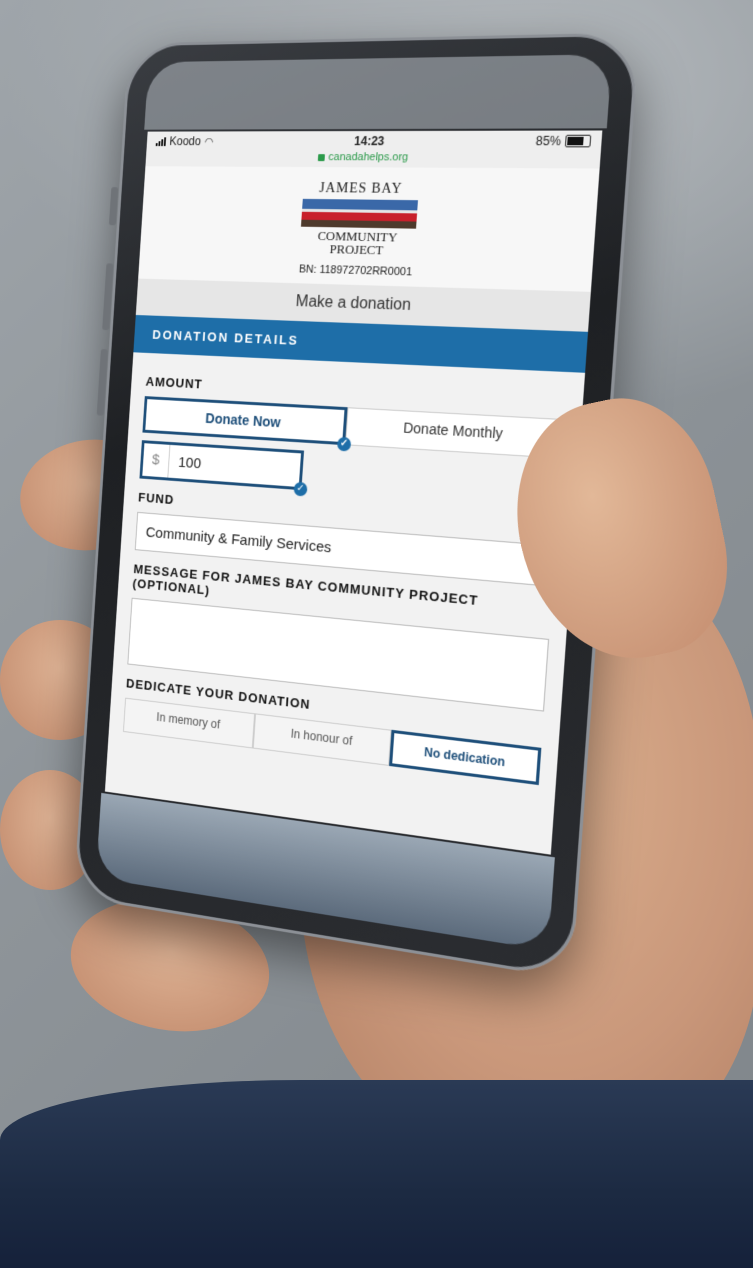 The width and height of the screenshot is (753, 1268). I want to click on signal-icon, so click(161, 141).